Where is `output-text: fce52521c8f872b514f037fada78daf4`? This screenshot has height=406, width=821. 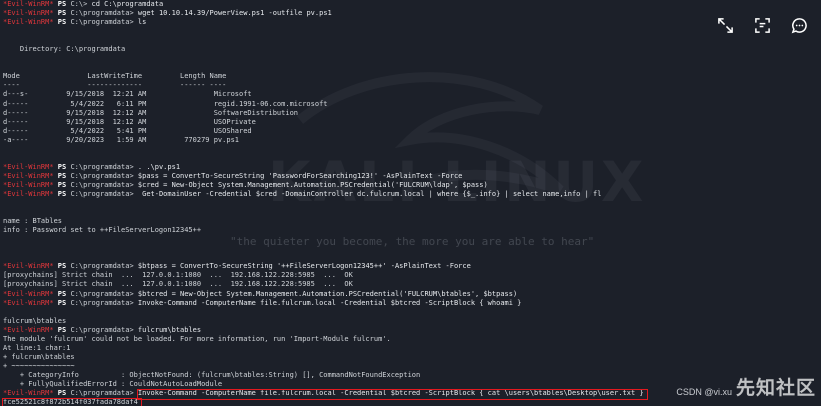
output-text: fce52521c8f872b514f037fada78daf4 is located at coordinates (70, 402).